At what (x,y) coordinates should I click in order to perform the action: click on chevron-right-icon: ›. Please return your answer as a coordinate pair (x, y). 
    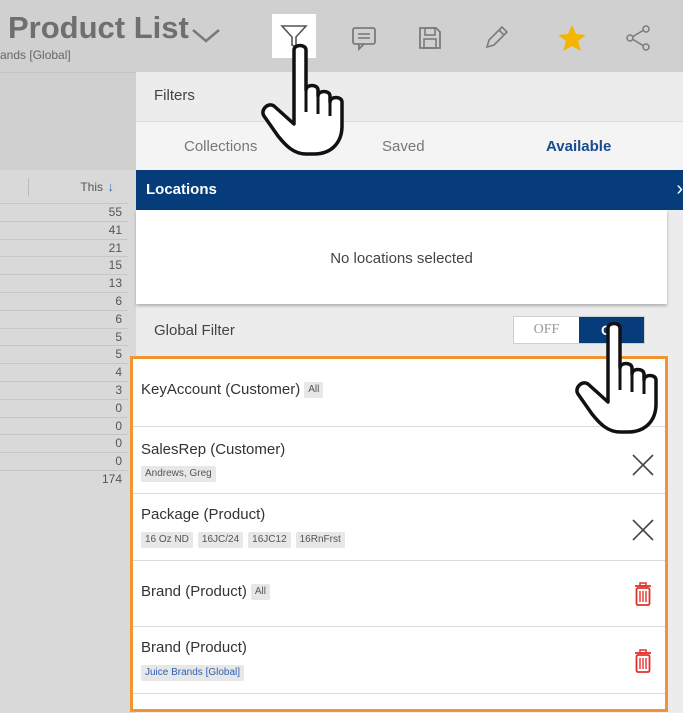
    Looking at the image, I should click on (679, 189).